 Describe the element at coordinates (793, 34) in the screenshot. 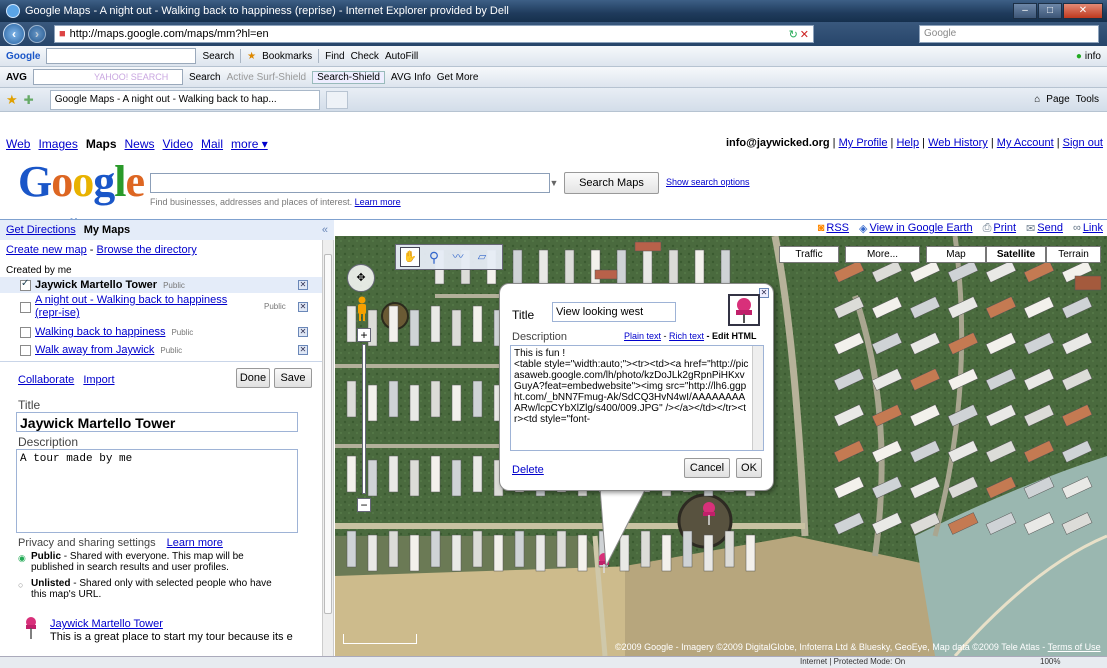

I see `refresh-icon: ↻` at that location.